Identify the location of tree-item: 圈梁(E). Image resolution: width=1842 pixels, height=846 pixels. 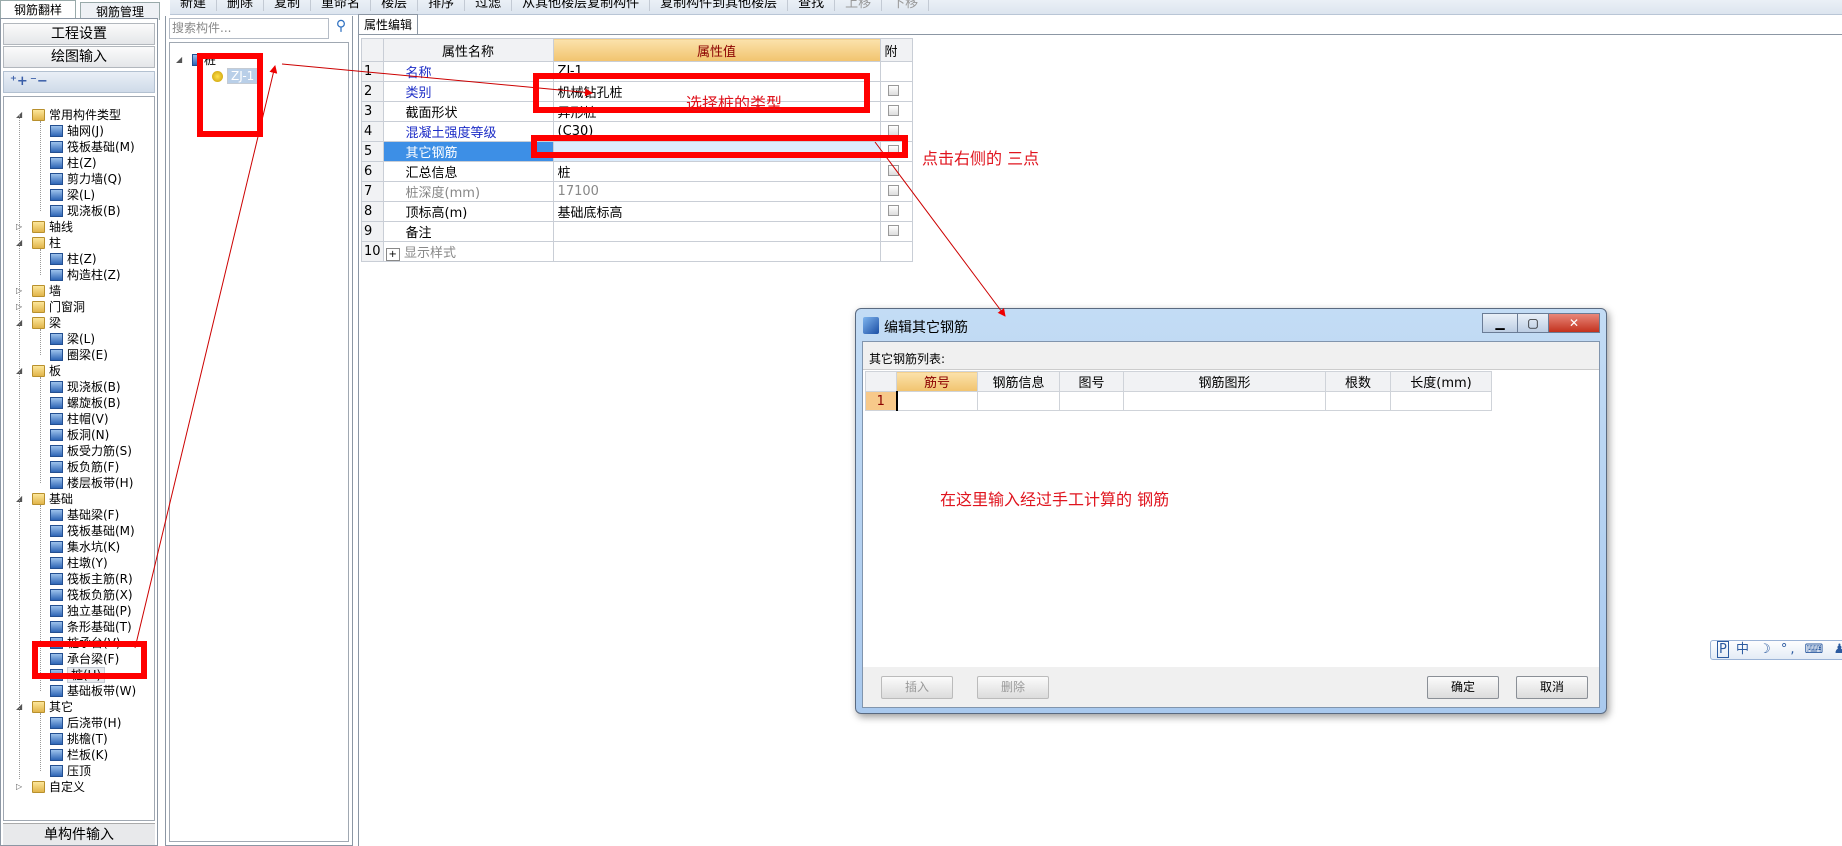
(79, 355).